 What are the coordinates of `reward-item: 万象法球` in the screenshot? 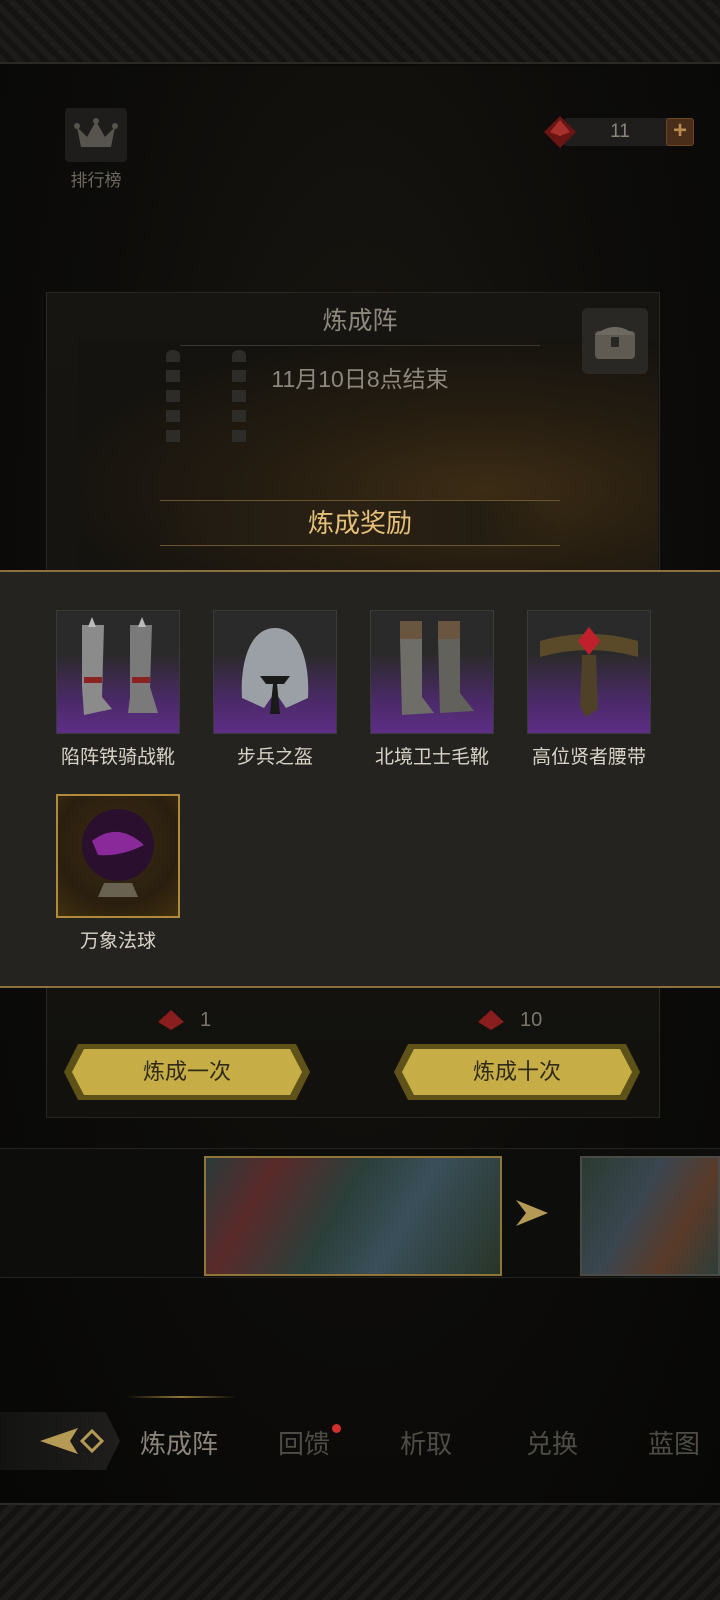 It's located at (118, 873).